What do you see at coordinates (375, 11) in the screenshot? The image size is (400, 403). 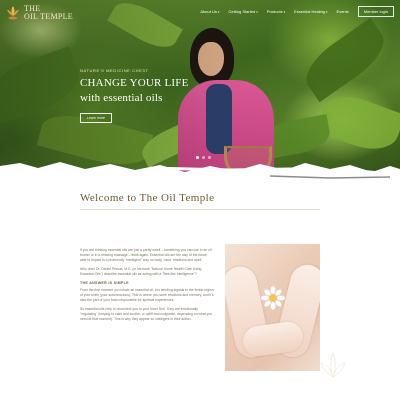 I see `member-login-button: Member login` at bounding box center [375, 11].